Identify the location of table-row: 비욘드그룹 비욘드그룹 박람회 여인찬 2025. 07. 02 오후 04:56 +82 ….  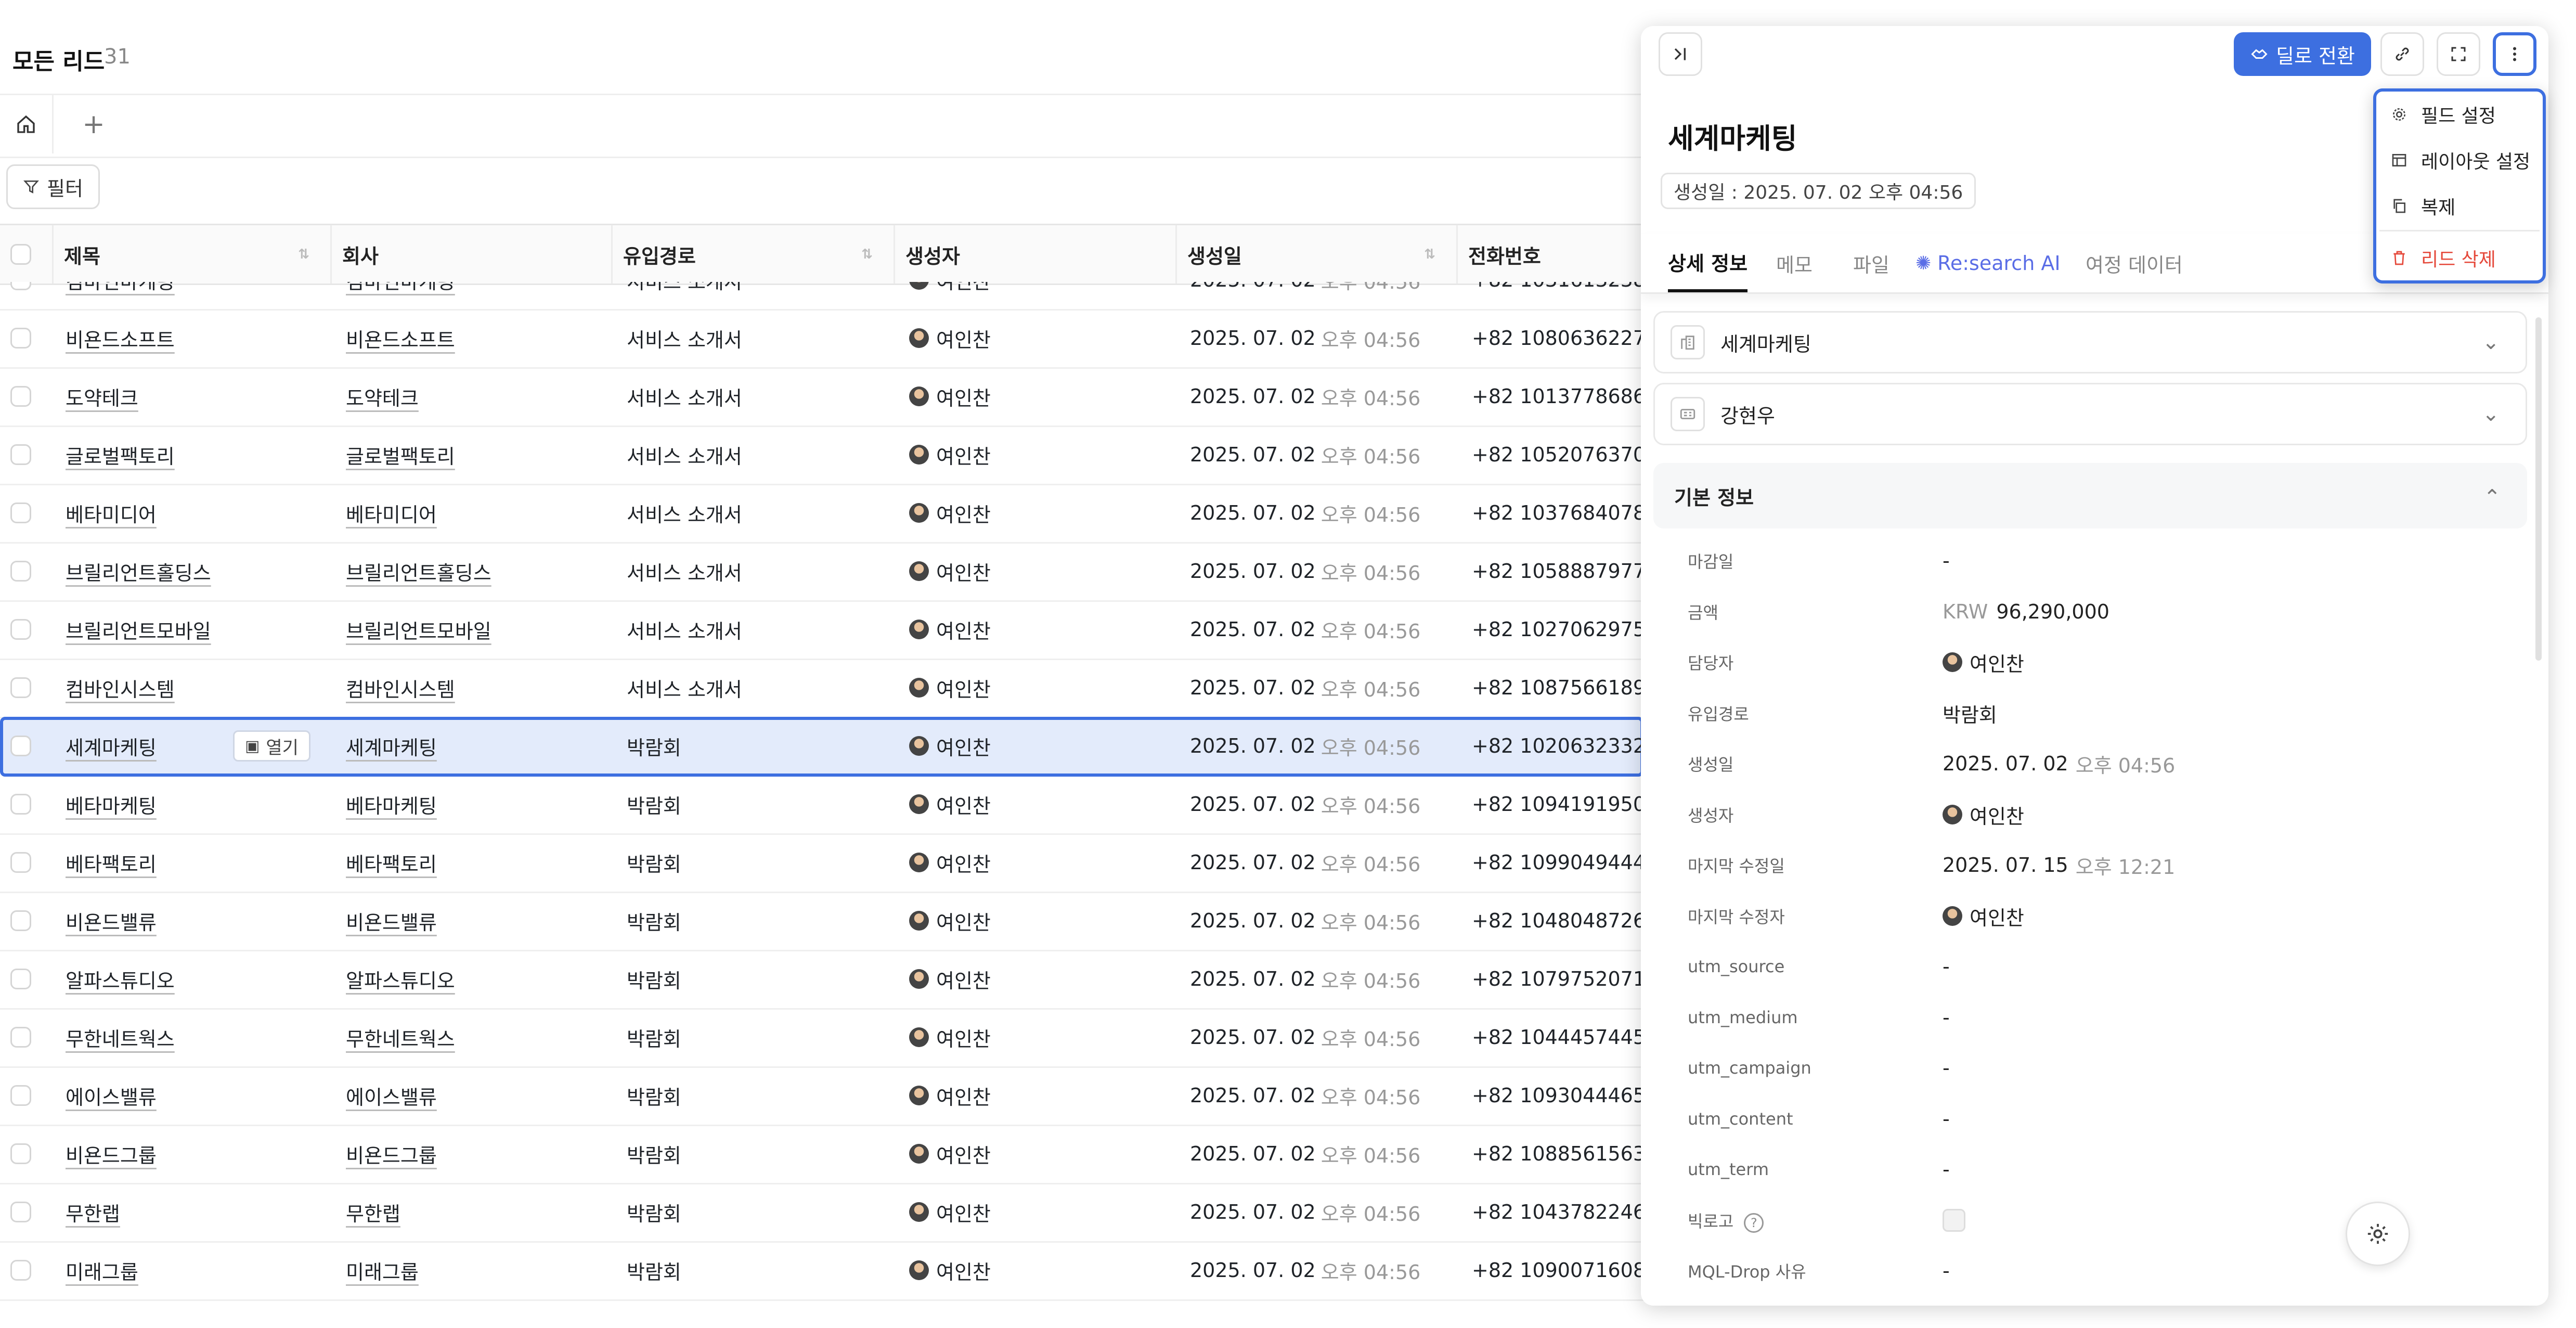
(821, 1154).